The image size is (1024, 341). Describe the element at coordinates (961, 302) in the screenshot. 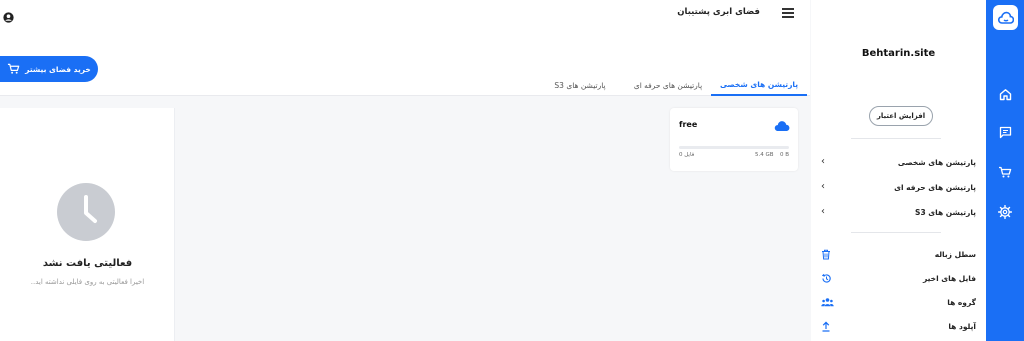

I see `sidebar-item-label: گروه ها` at that location.